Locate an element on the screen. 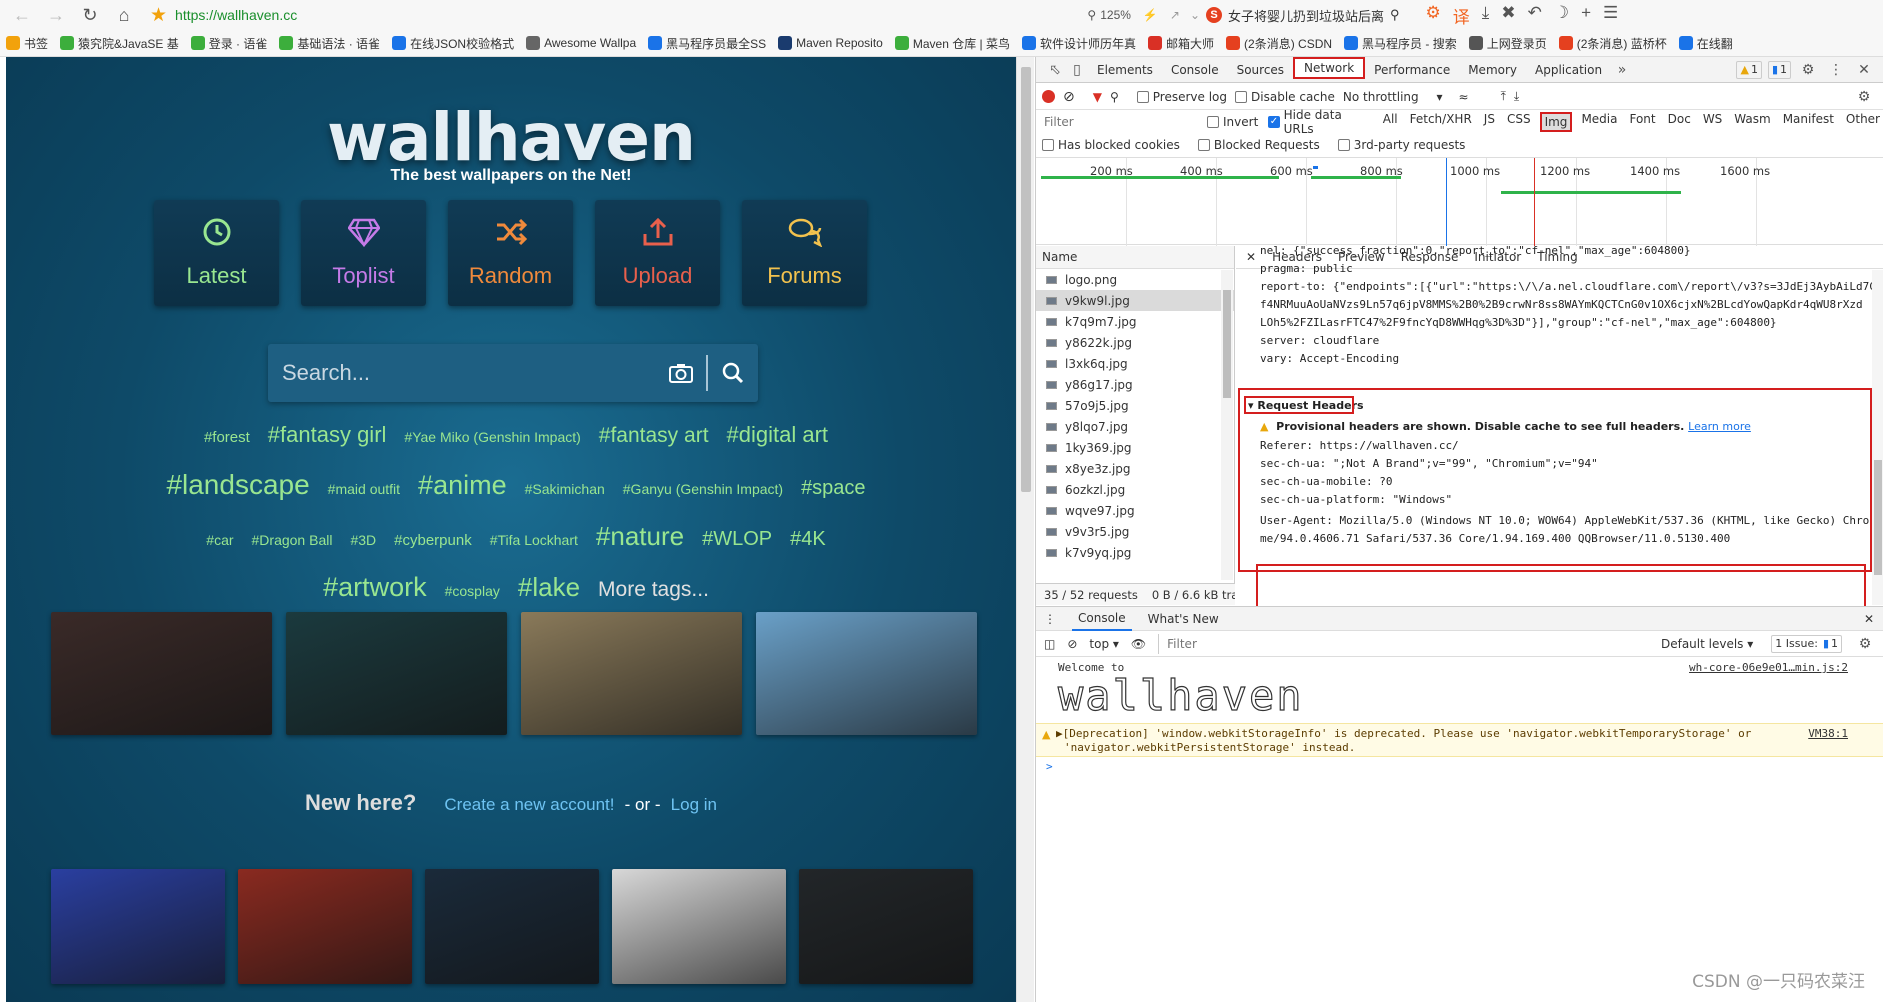 The image size is (1883, 1002). home-icon: ⌂ is located at coordinates (124, 15).